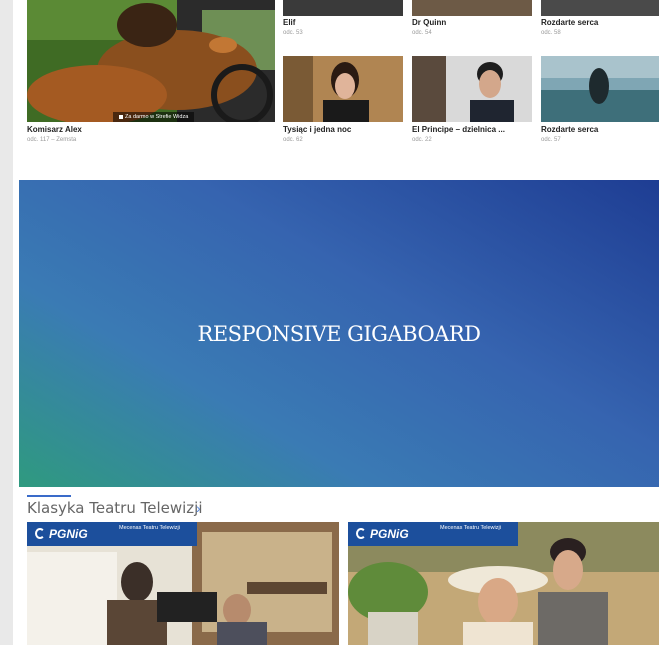  I want to click on lock-icon, so click(121, 116).